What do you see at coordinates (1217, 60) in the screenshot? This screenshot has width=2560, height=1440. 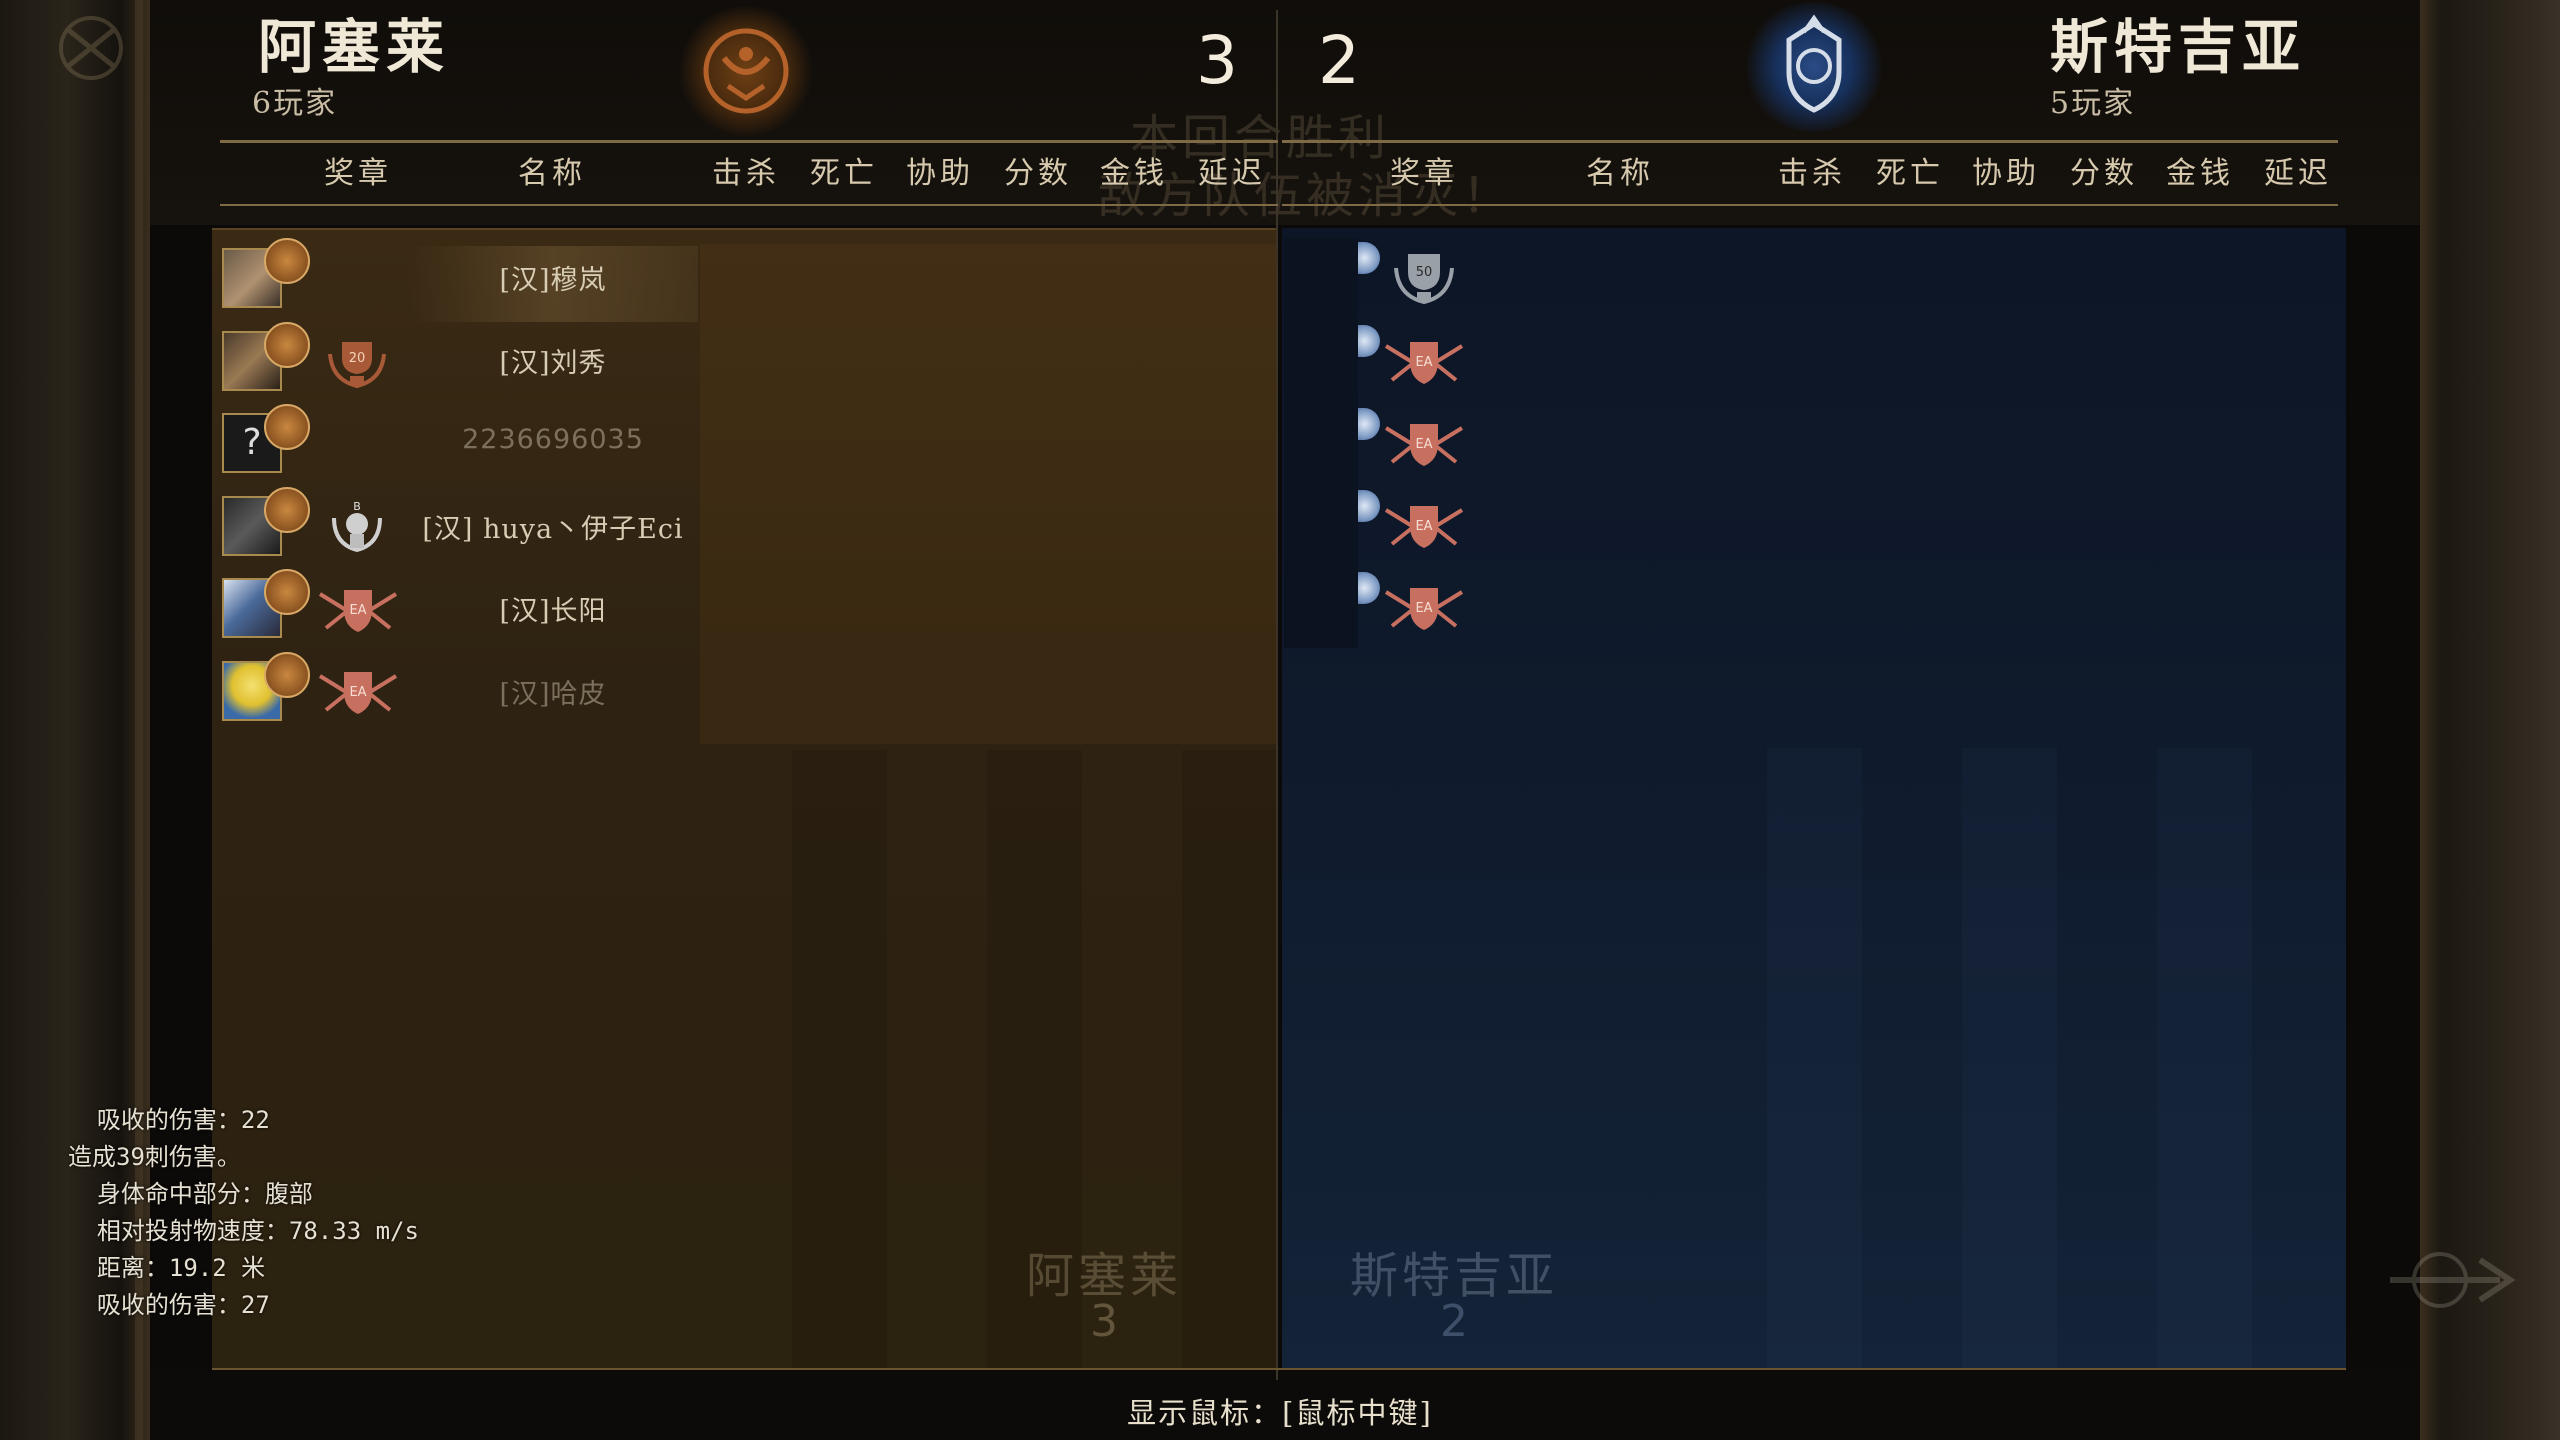 I see `left-team-score: 3` at bounding box center [1217, 60].